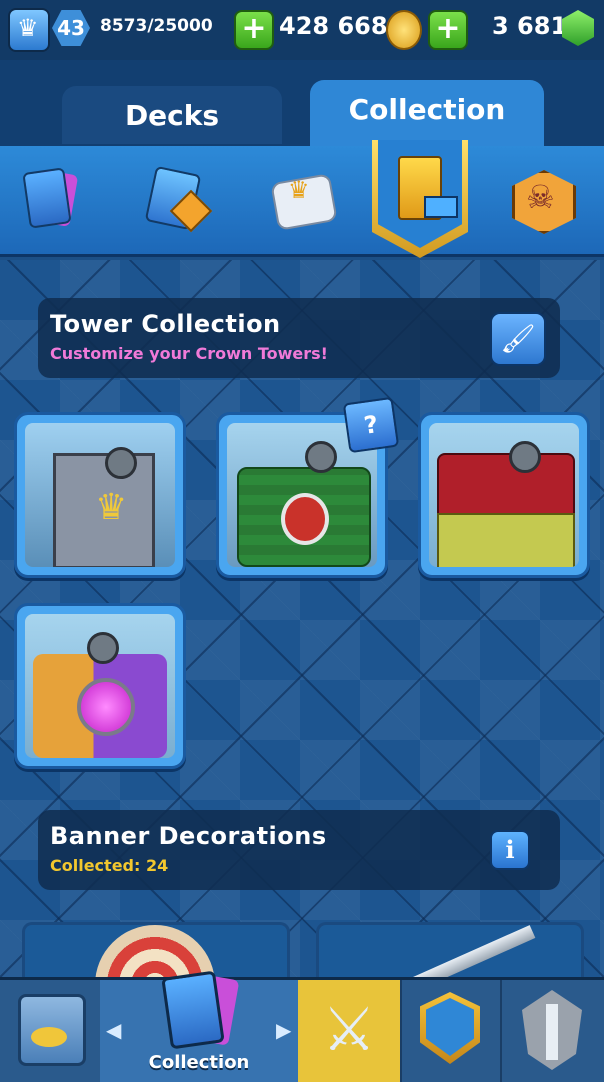 The image size is (604, 1082). What do you see at coordinates (284, 1030) in the screenshot?
I see `arrow-right-icon: ▶` at bounding box center [284, 1030].